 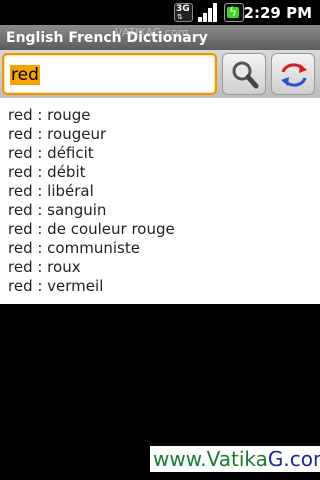 I want to click on search-input: red, so click(x=109, y=74).